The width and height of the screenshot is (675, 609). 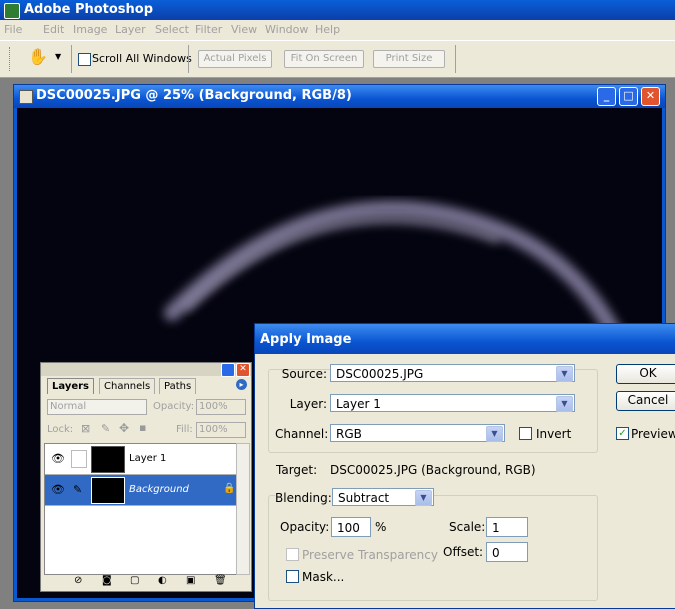 What do you see at coordinates (107, 580) in the screenshot?
I see `layer-style-icon: ◙` at bounding box center [107, 580].